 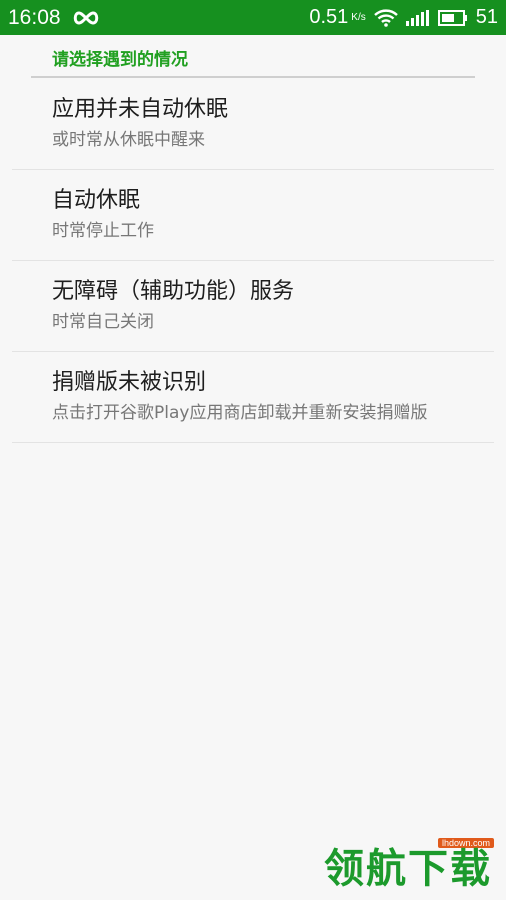 What do you see at coordinates (385, 17) in the screenshot?
I see `wifi-icon` at bounding box center [385, 17].